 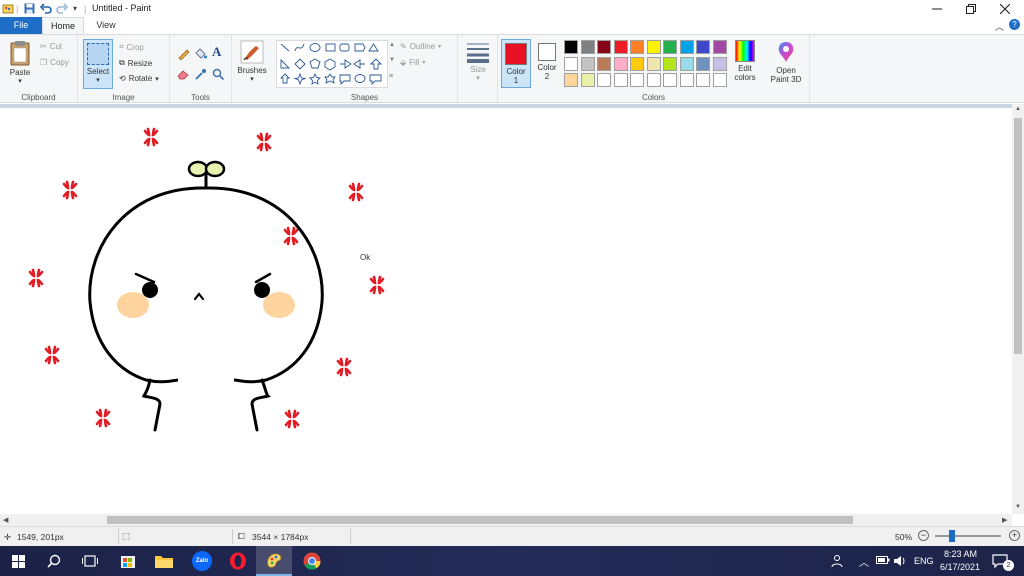 I want to click on crop-button: ⌗ Crop, so click(x=131, y=47).